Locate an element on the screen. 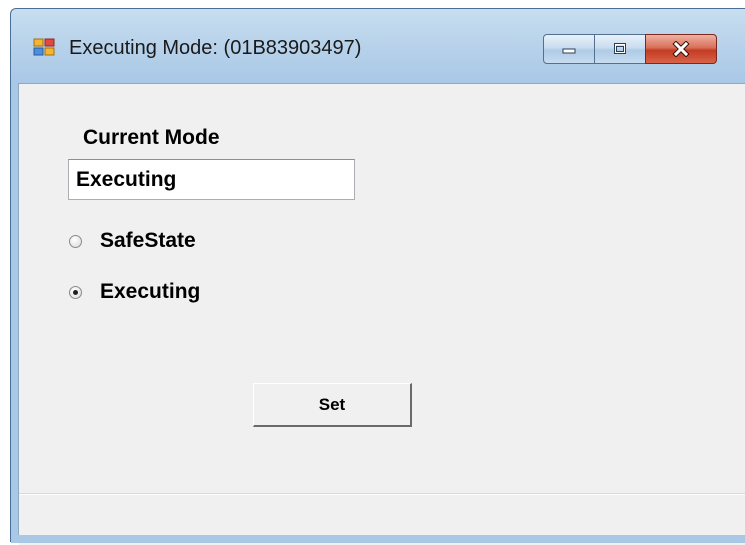 This screenshot has width=745, height=545. minimize-button is located at coordinates (569, 49).